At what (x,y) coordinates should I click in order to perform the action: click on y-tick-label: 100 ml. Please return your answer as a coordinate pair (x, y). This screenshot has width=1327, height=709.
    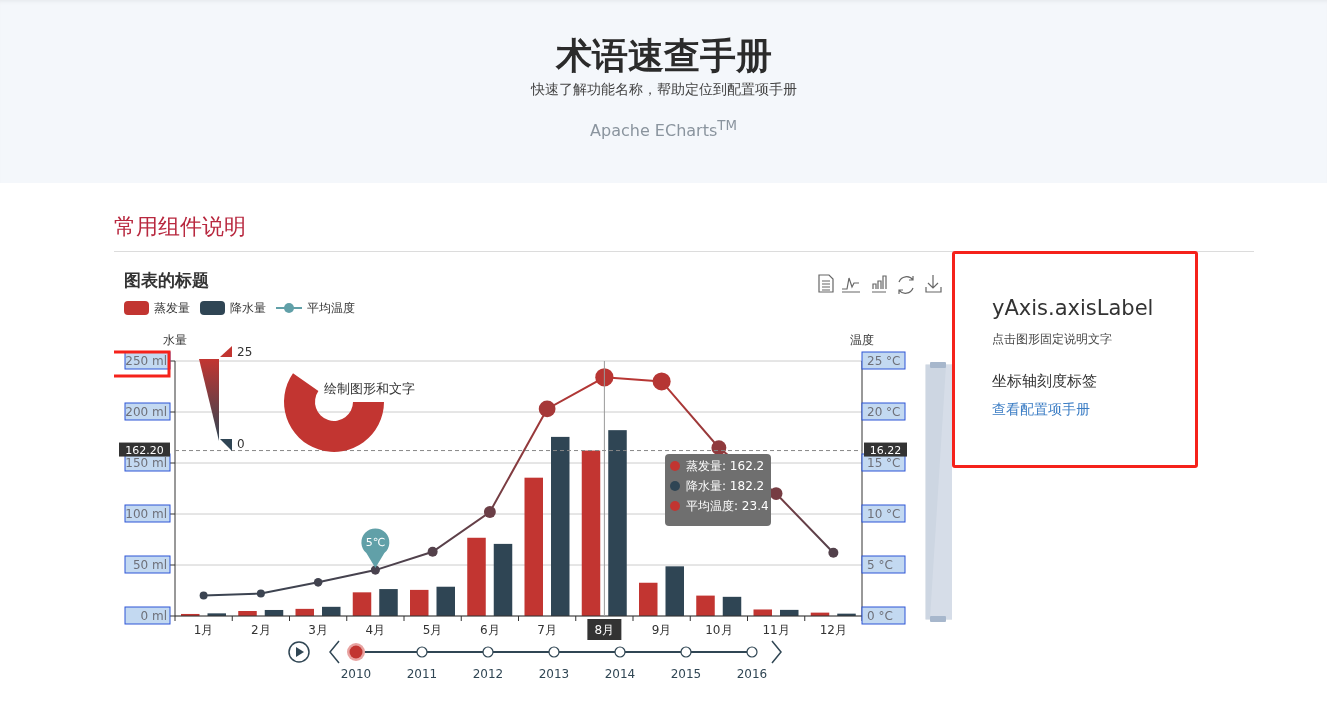
    Looking at the image, I should click on (146, 514).